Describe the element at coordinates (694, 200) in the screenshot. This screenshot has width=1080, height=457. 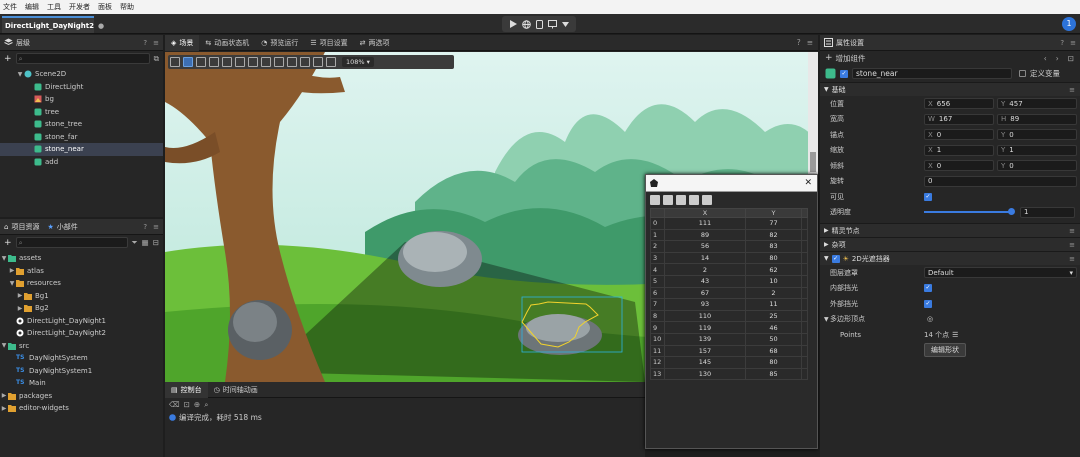
I see `move-up-icon` at that location.